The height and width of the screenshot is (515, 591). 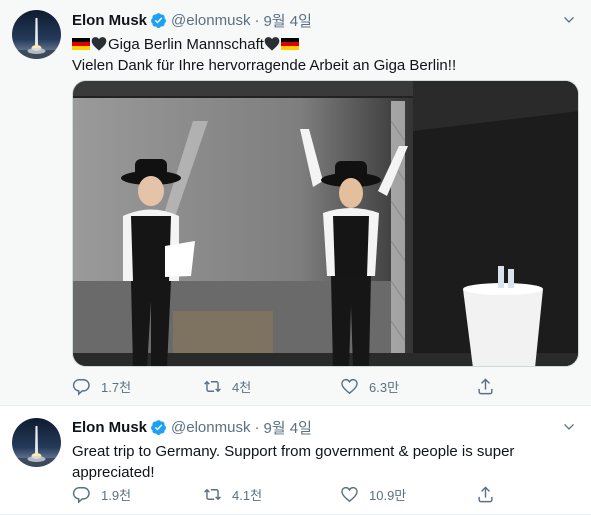 What do you see at coordinates (113, 472) in the screenshot?
I see `tweet-text-line-2: appreciated!` at bounding box center [113, 472].